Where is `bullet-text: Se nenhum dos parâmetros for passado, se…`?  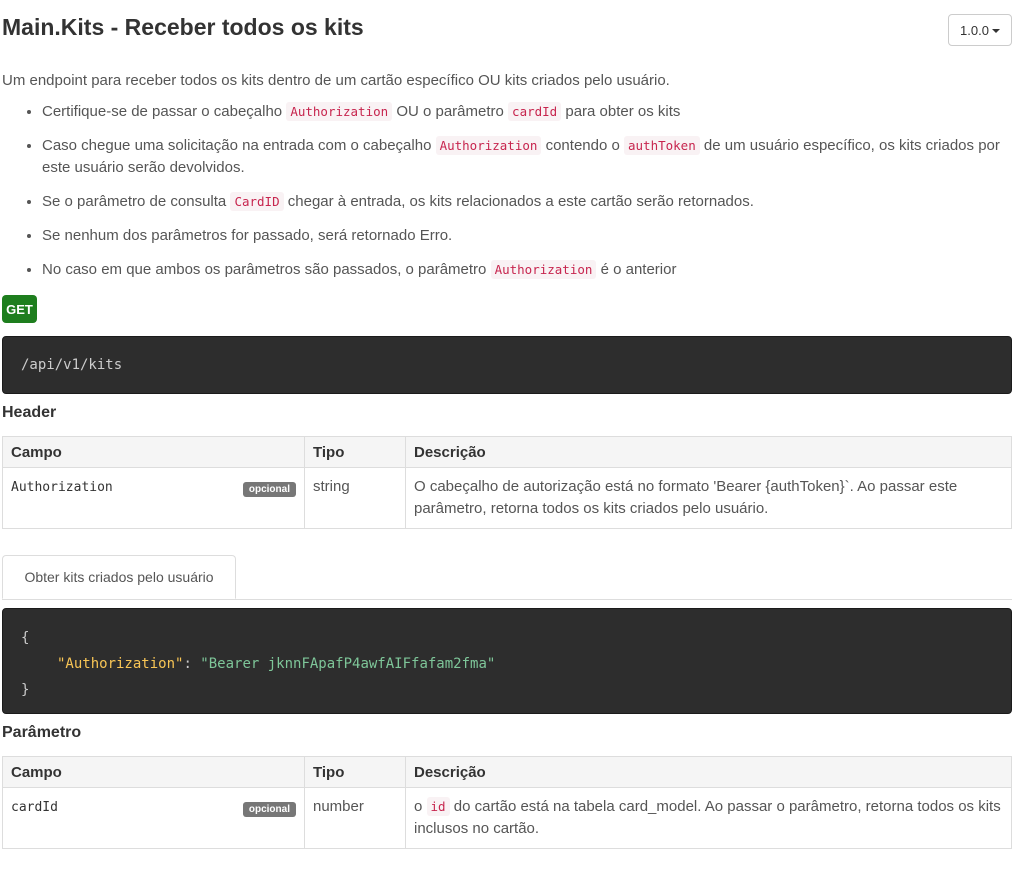 bullet-text: Se nenhum dos parâmetros for passado, se… is located at coordinates (247, 235).